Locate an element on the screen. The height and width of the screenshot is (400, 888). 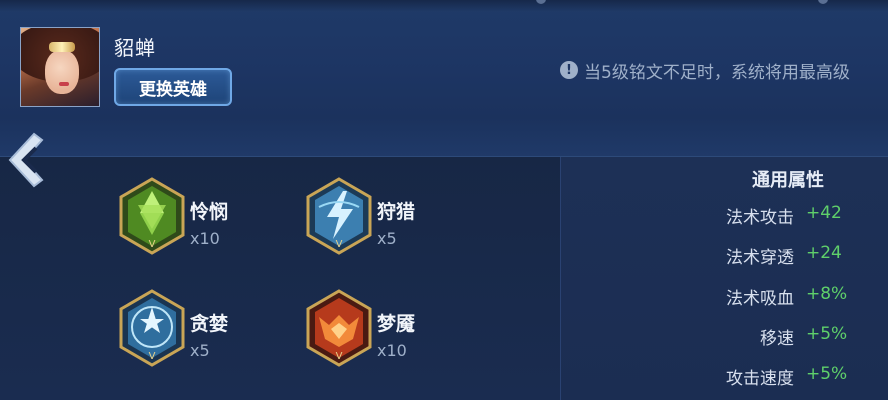
stat-value: +8% is located at coordinates (827, 294).